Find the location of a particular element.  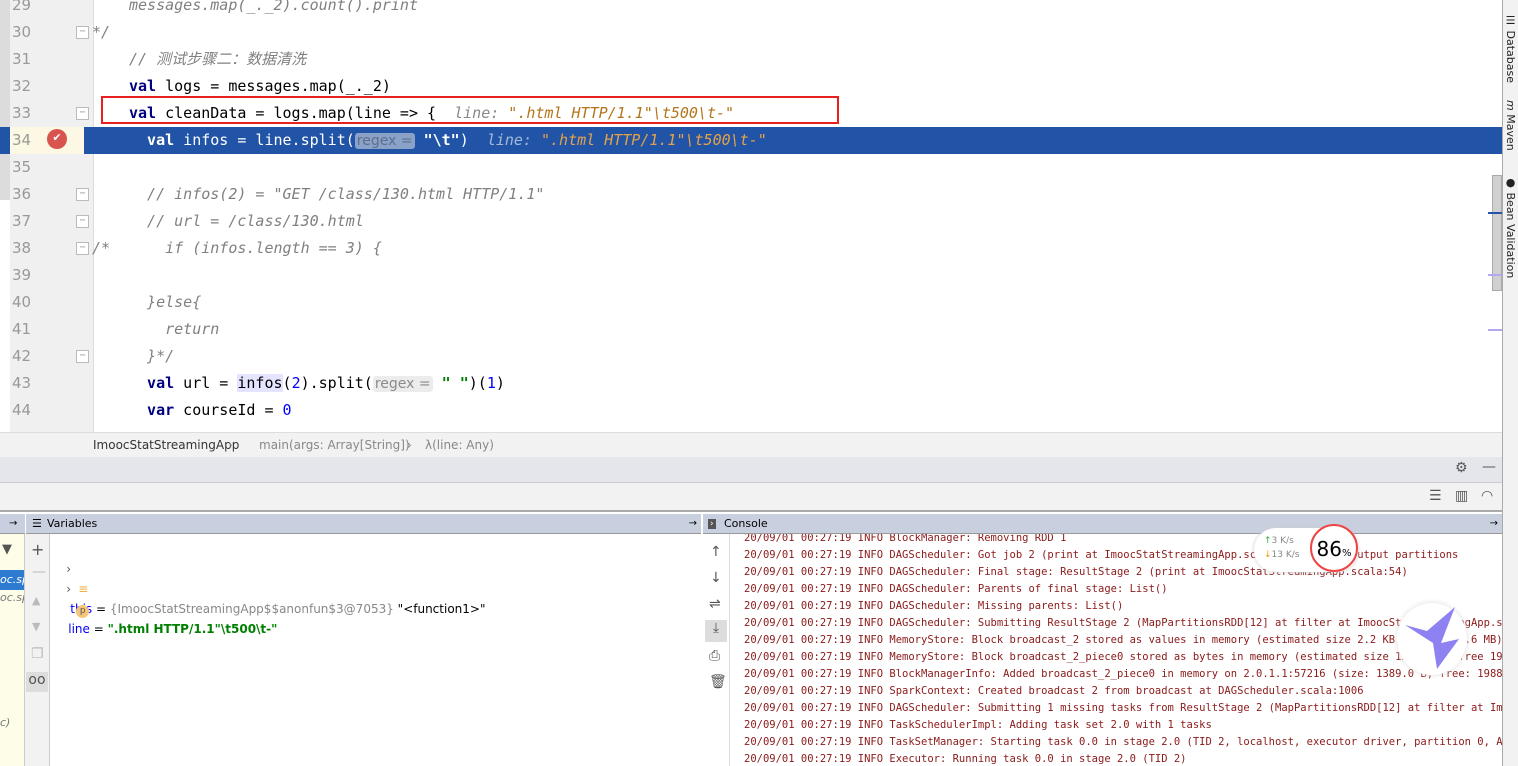

line-number: 31 is located at coordinates (27, 59).